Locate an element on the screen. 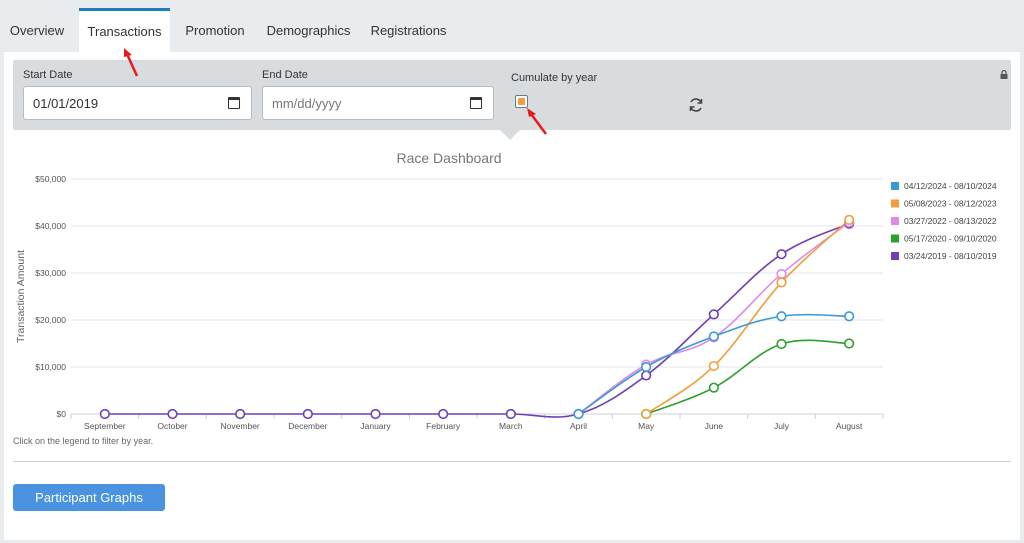 The height and width of the screenshot is (543, 1024). legend-item: 03/24/2019 - 08/10/2019 is located at coordinates (950, 256).